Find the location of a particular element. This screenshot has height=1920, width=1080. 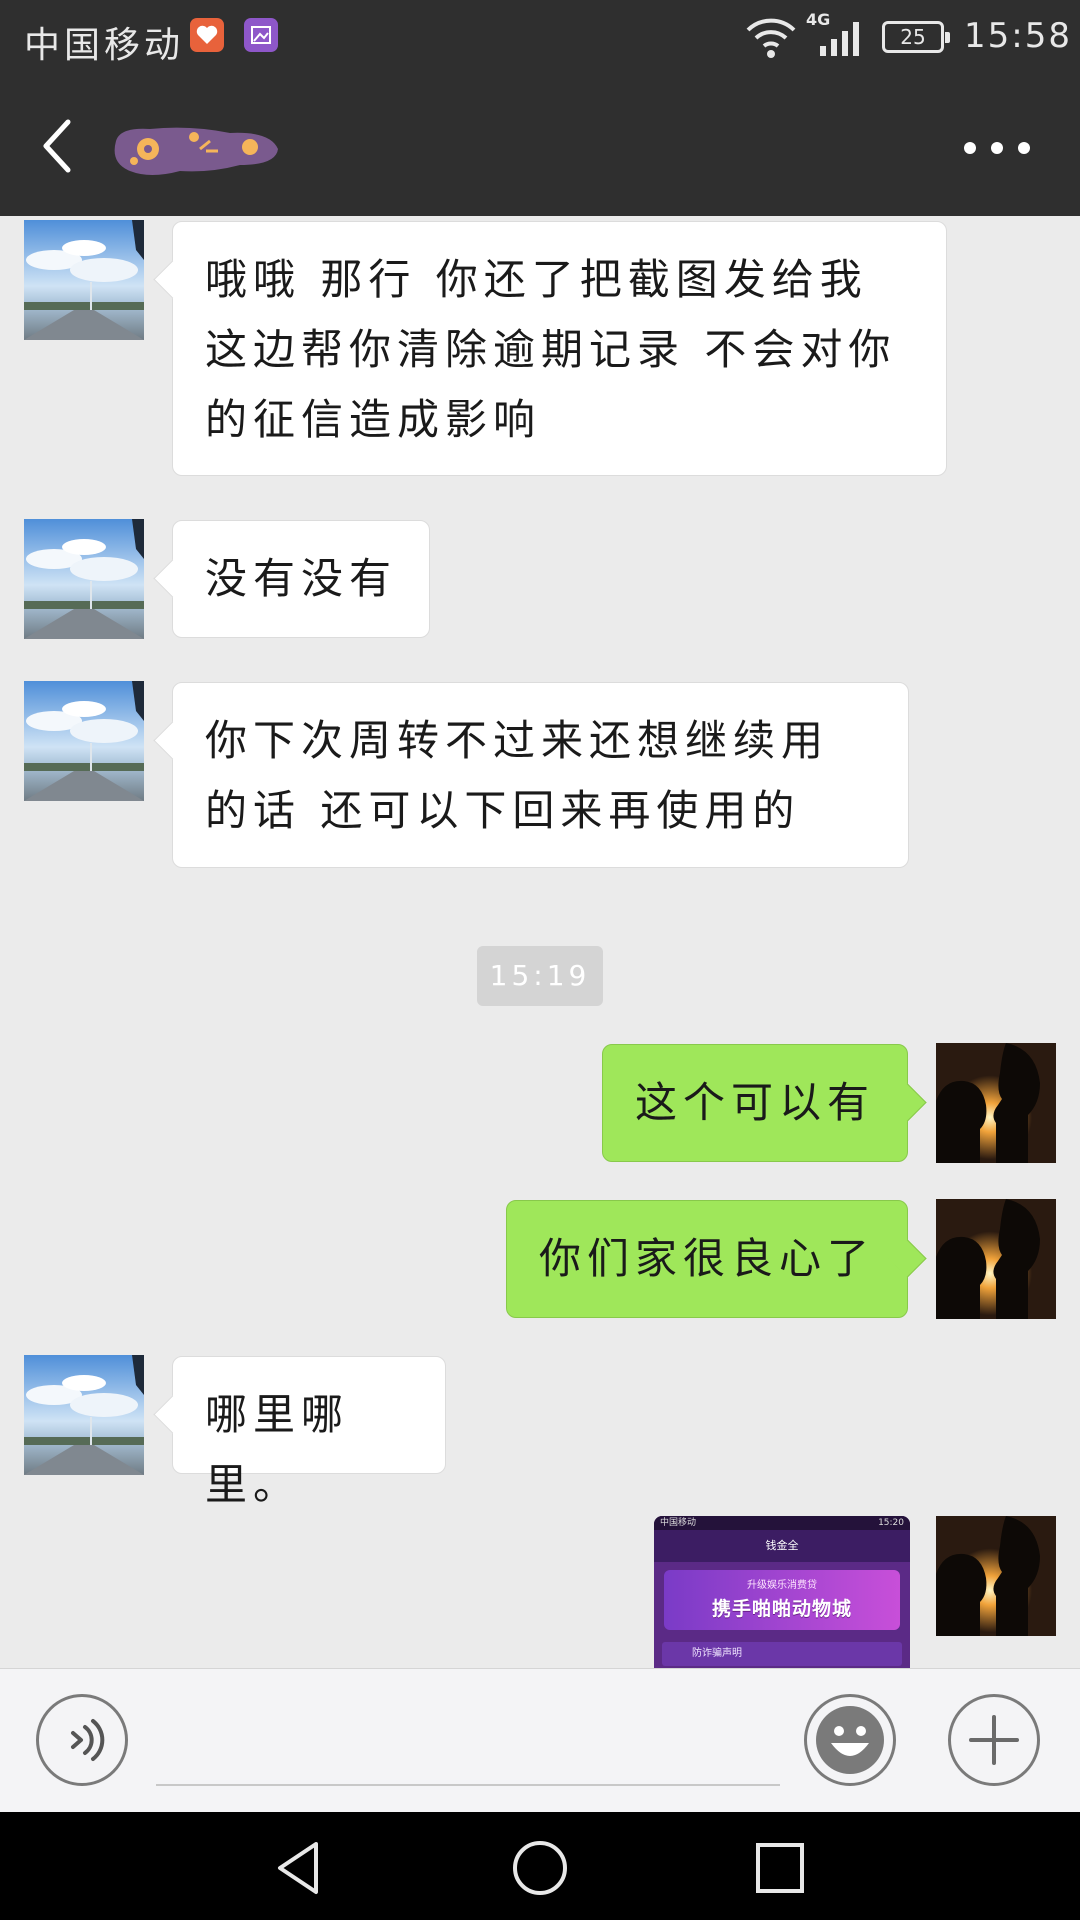

banner-title: 携手啪啪动物城 is located at coordinates (781, 1609).